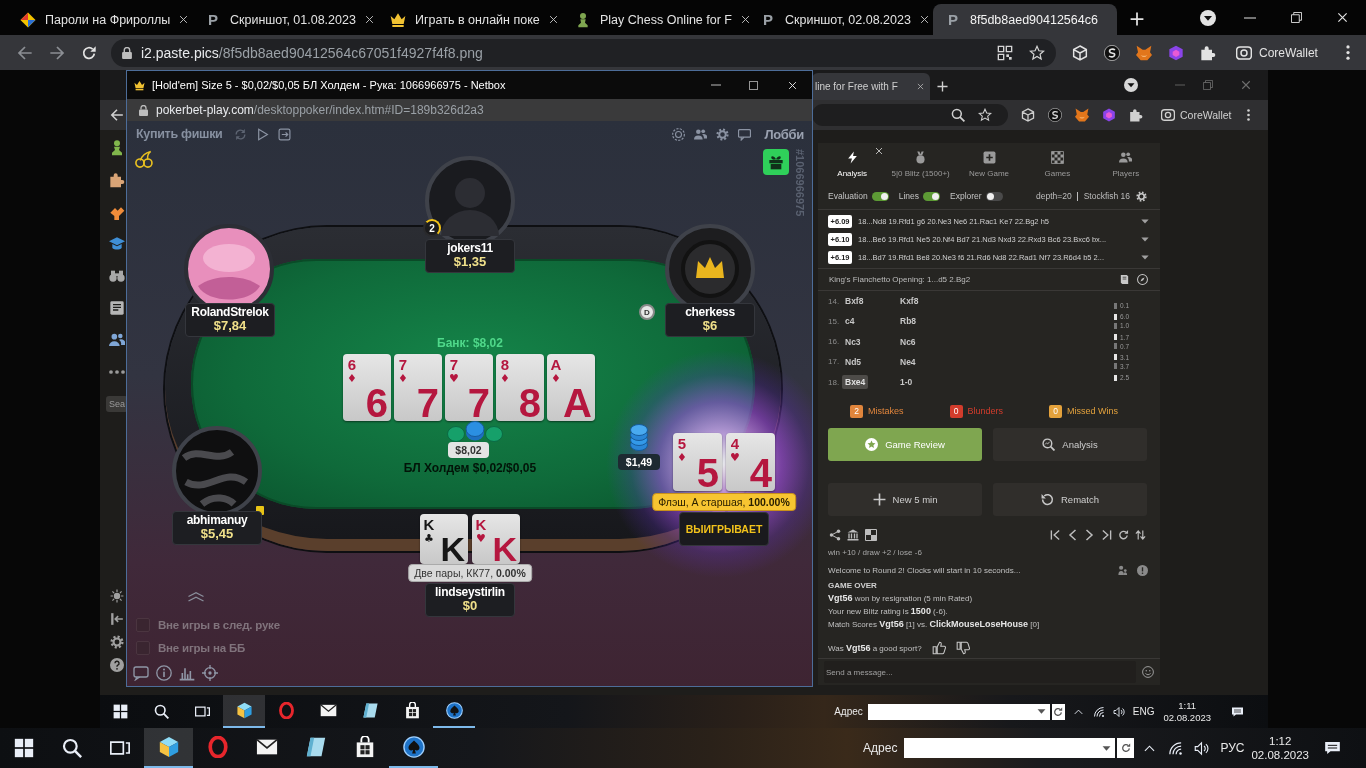 The height and width of the screenshot is (768, 1366). Describe the element at coordinates (1082, 115) in the screenshot. I see `fox-icon` at that location.